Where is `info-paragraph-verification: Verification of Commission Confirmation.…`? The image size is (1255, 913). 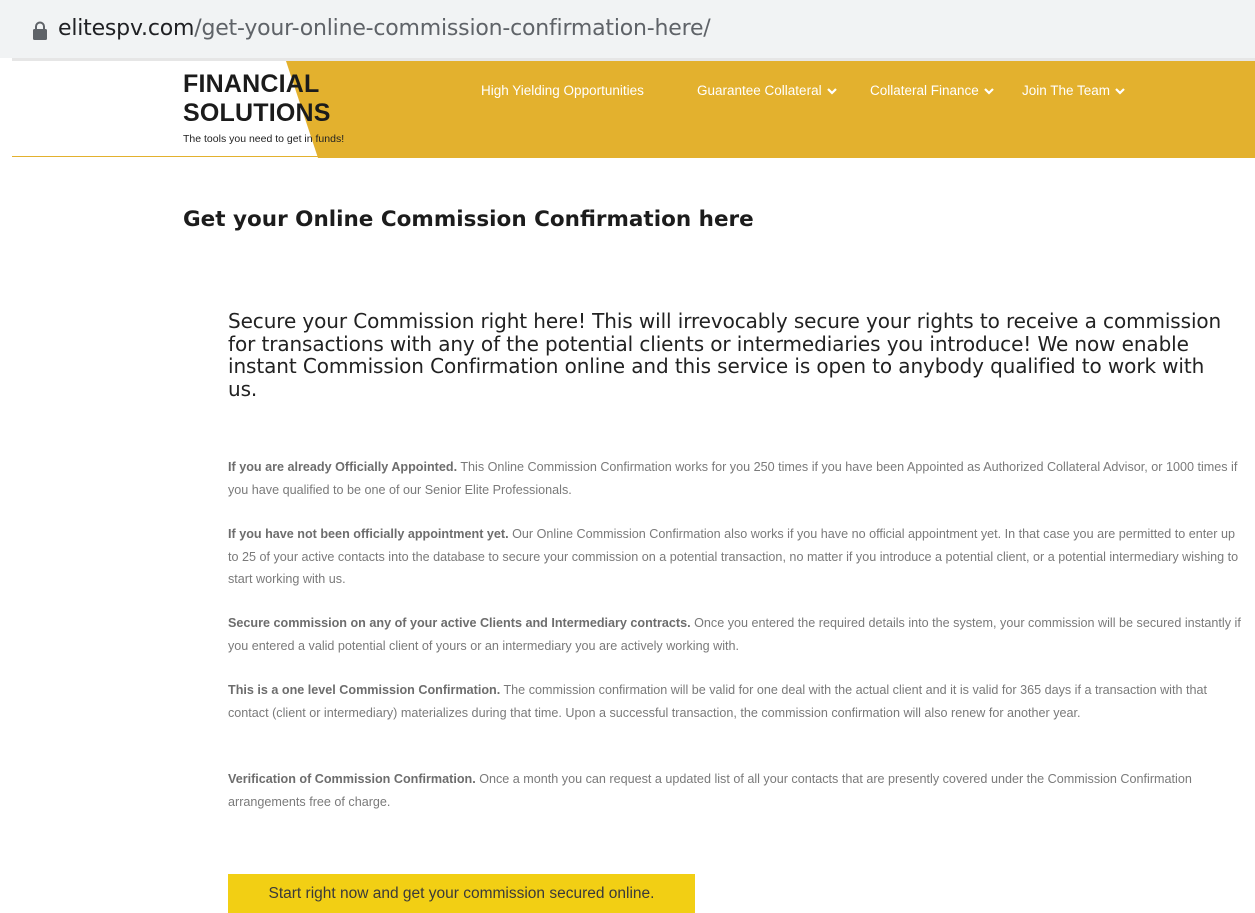
info-paragraph-verification: Verification of Commission Confirmation.… is located at coordinates (735, 790).